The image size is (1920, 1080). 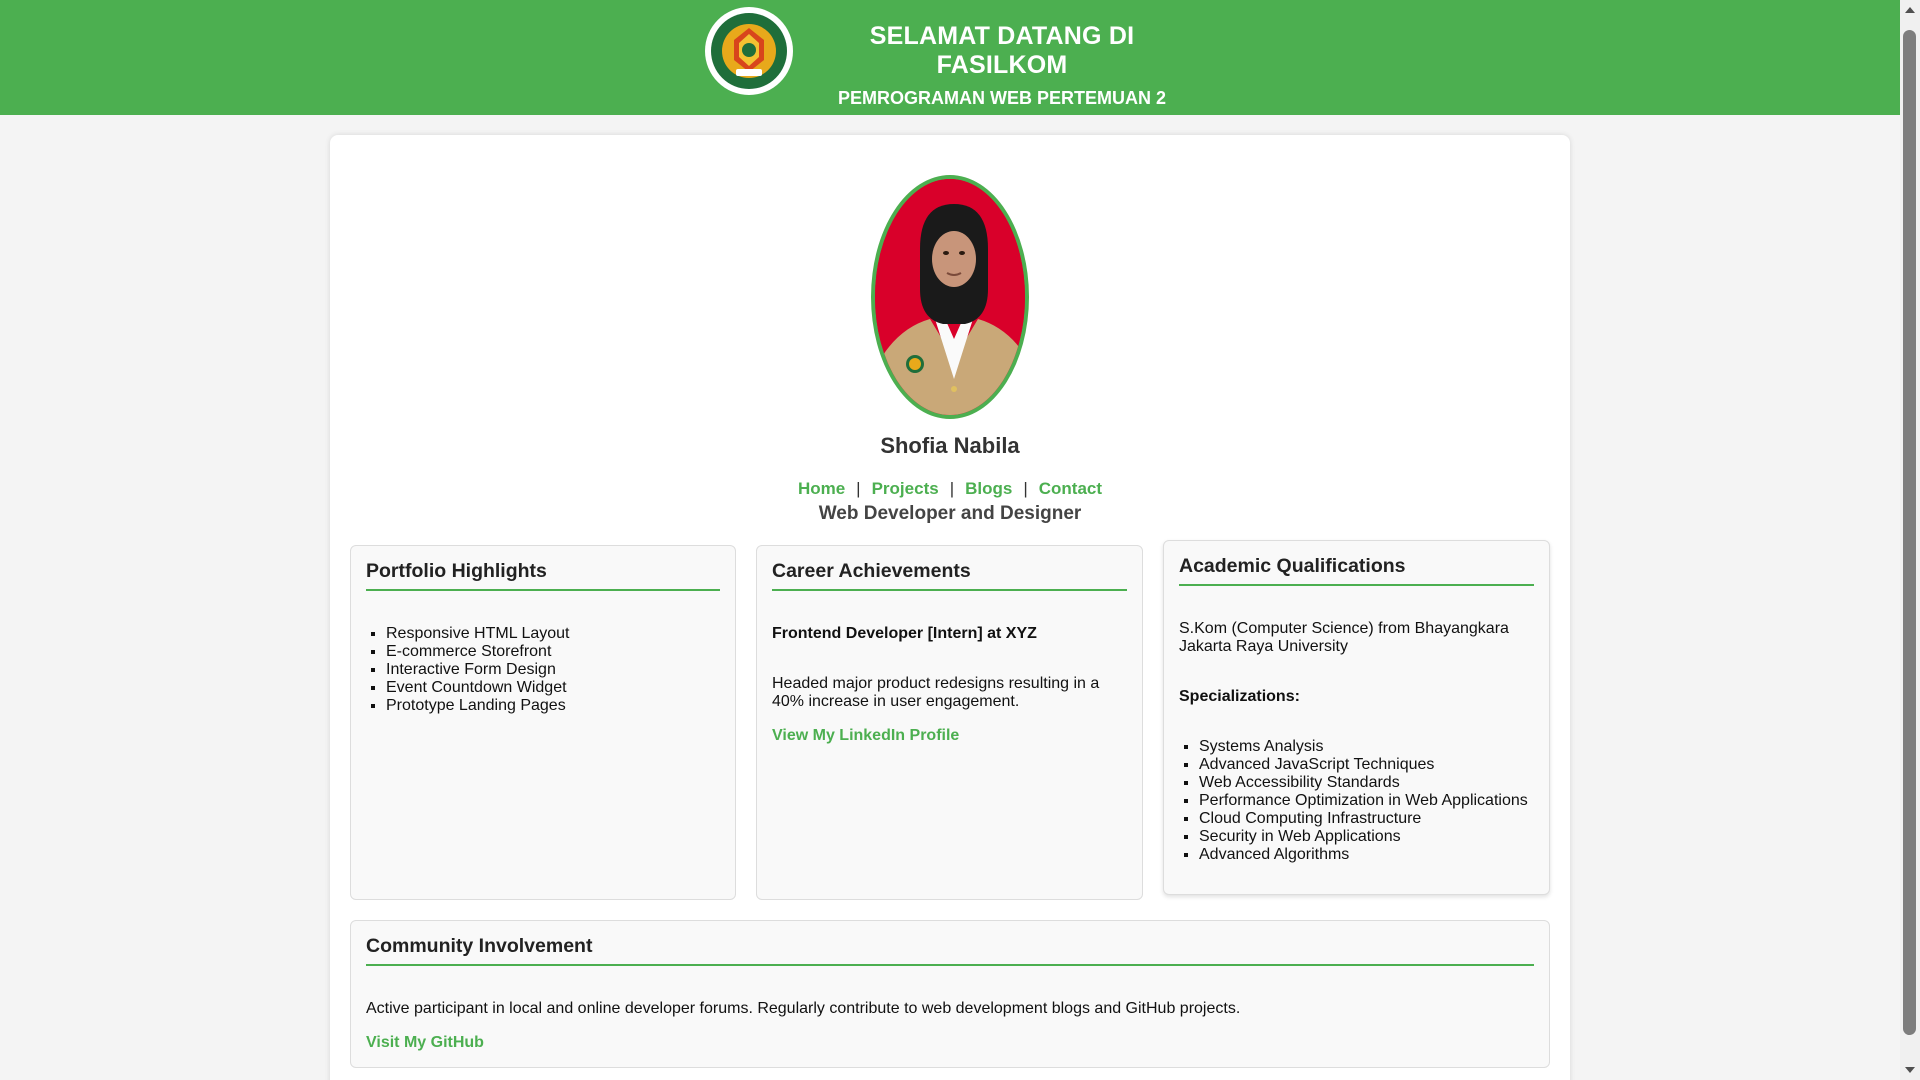 I want to click on list-item: Responsive HTML Layout, so click(x=553, y=634).